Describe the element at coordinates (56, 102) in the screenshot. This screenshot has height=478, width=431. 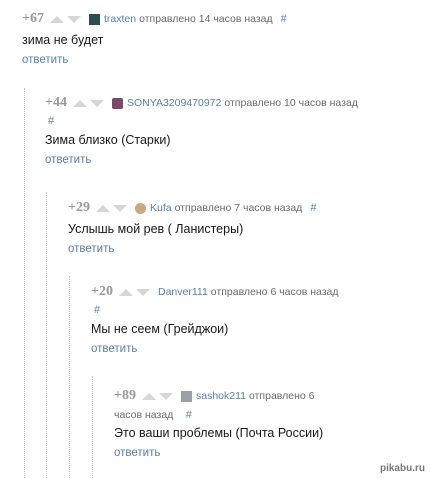
I see `comment-rating: +44` at that location.